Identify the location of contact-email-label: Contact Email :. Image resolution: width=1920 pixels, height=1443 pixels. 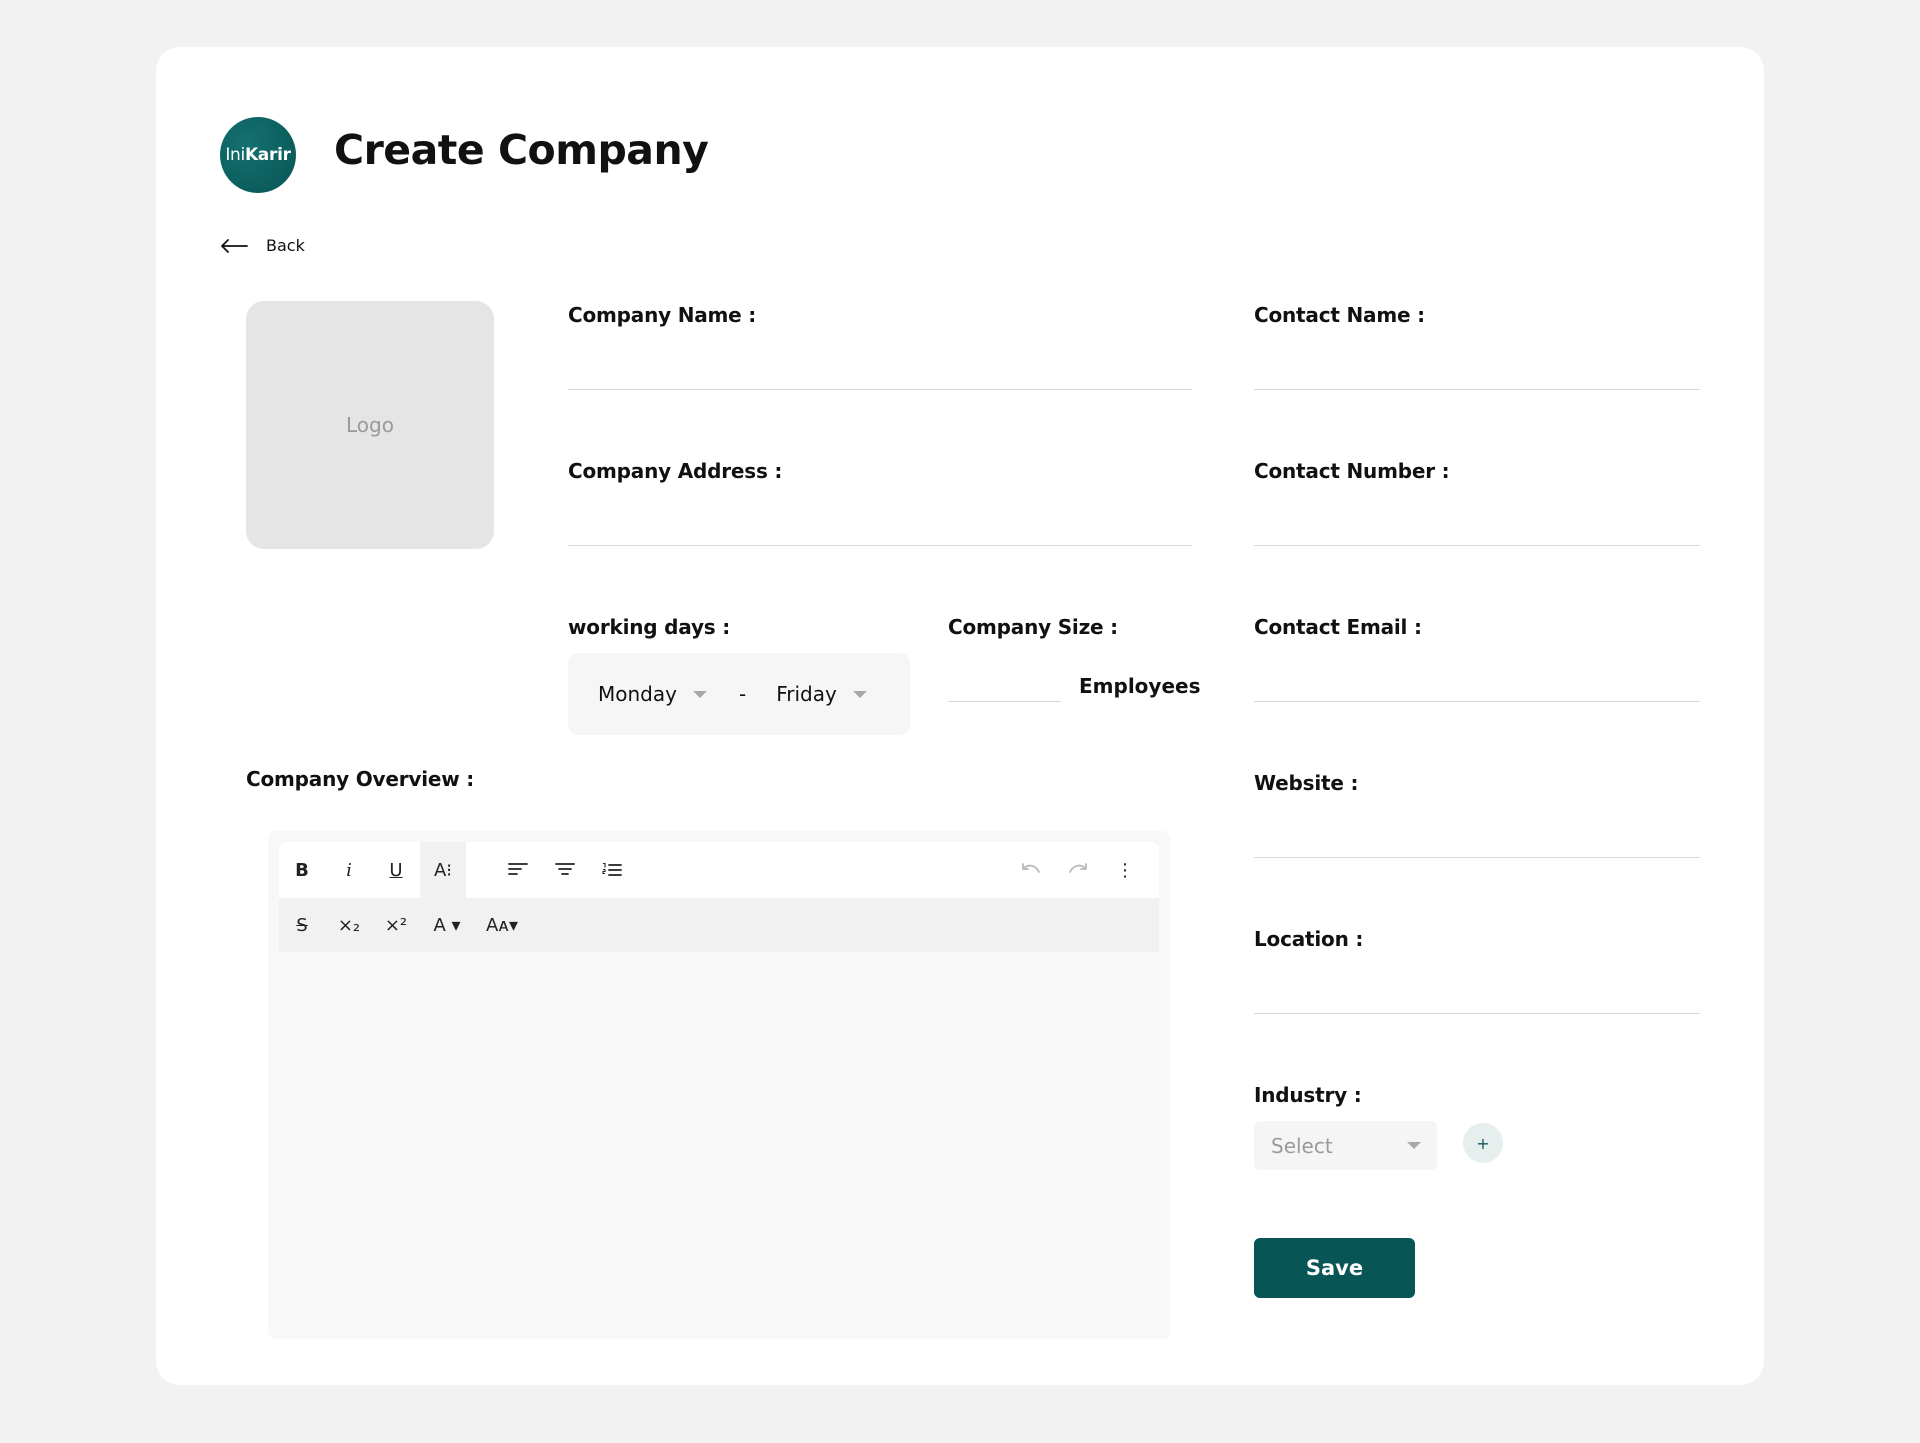
(1338, 627).